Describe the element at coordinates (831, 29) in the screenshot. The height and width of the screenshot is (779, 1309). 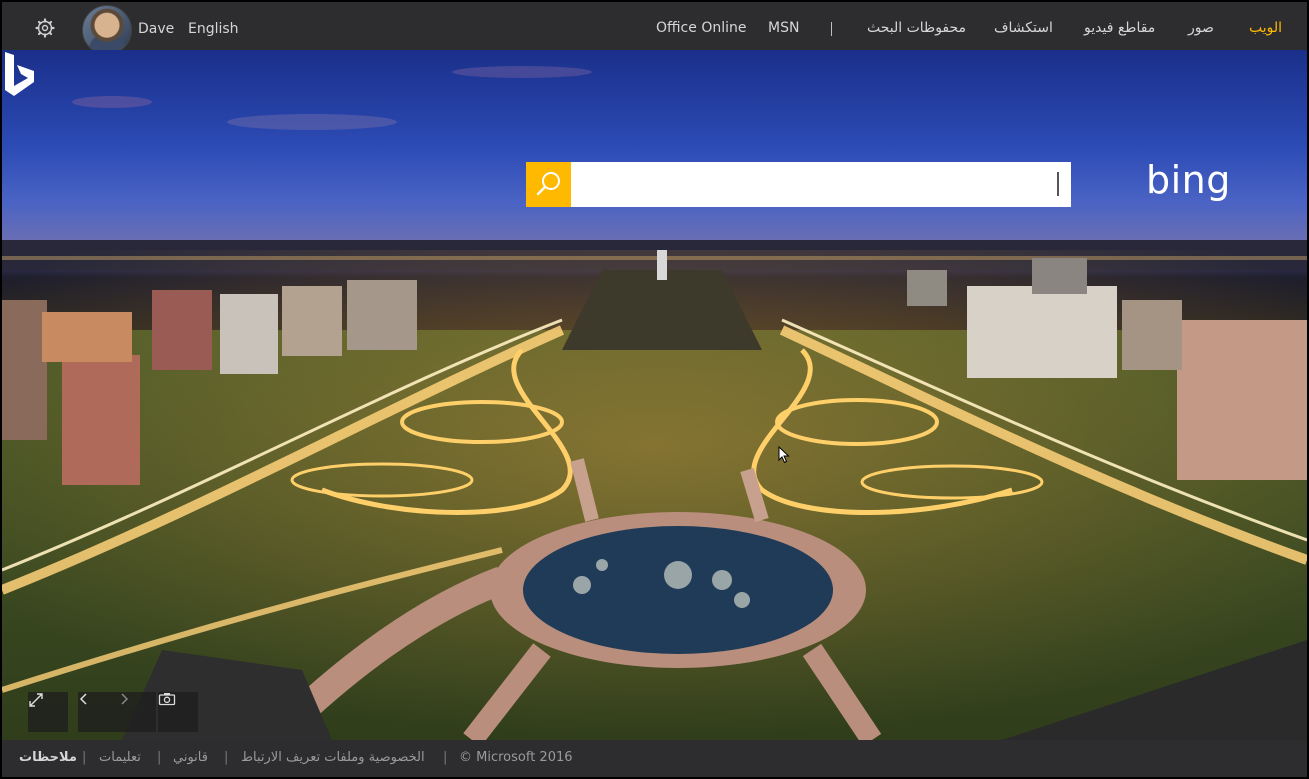
I see `nav-divider` at that location.